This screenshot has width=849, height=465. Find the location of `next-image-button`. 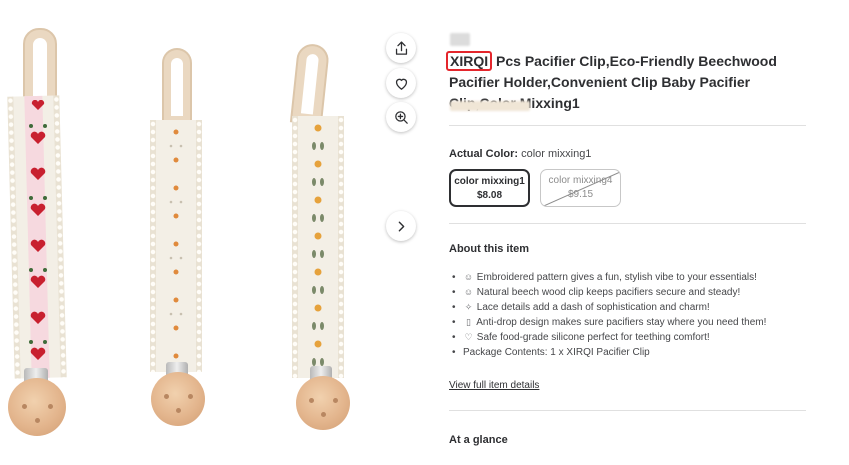

next-image-button is located at coordinates (401, 226).